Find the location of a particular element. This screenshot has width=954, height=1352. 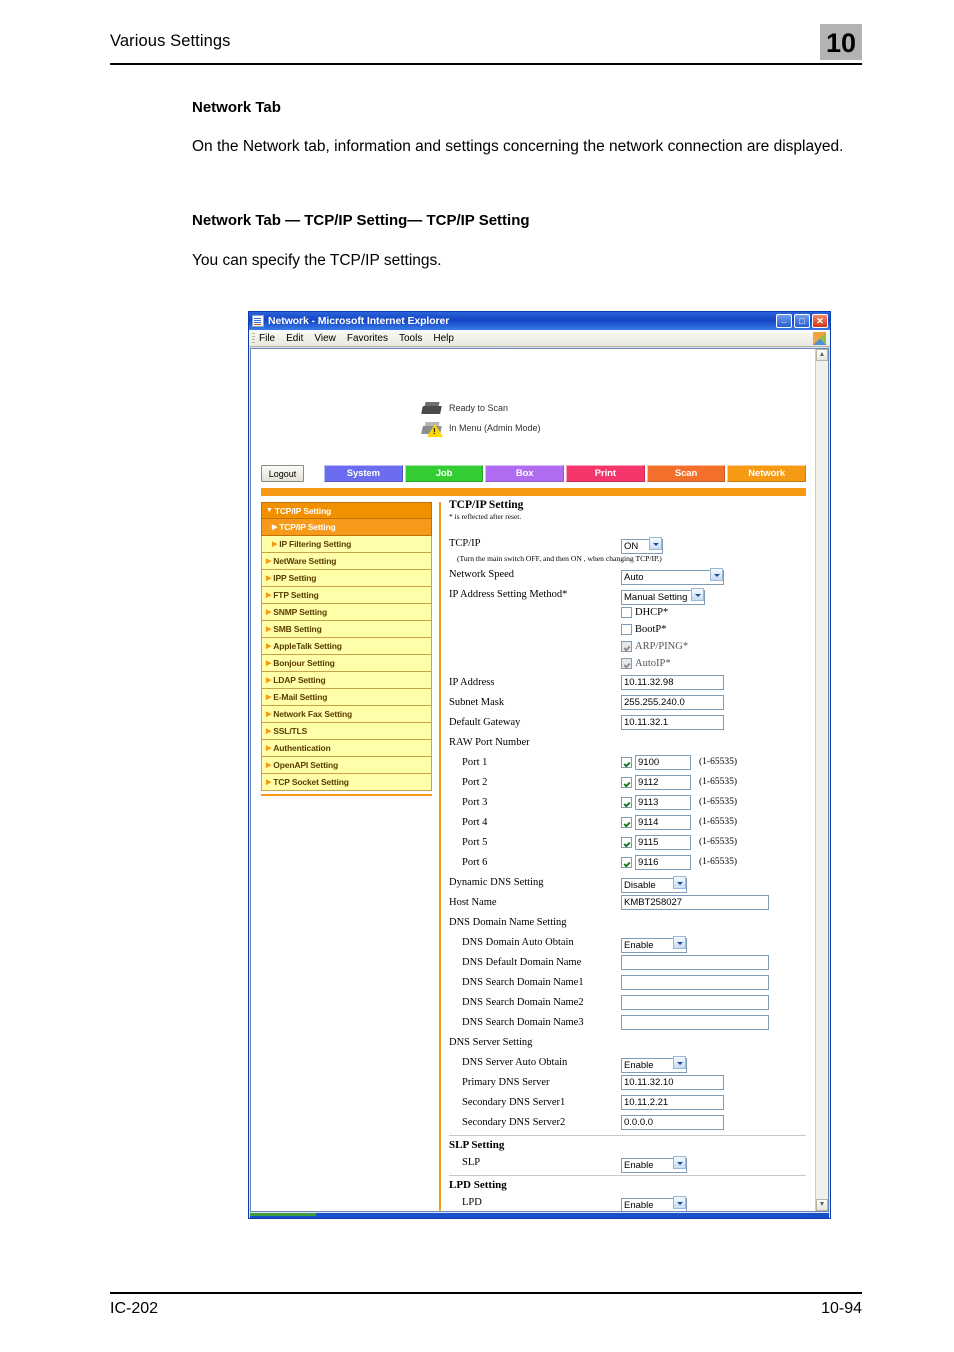

port-6-input is located at coordinates (663, 862).